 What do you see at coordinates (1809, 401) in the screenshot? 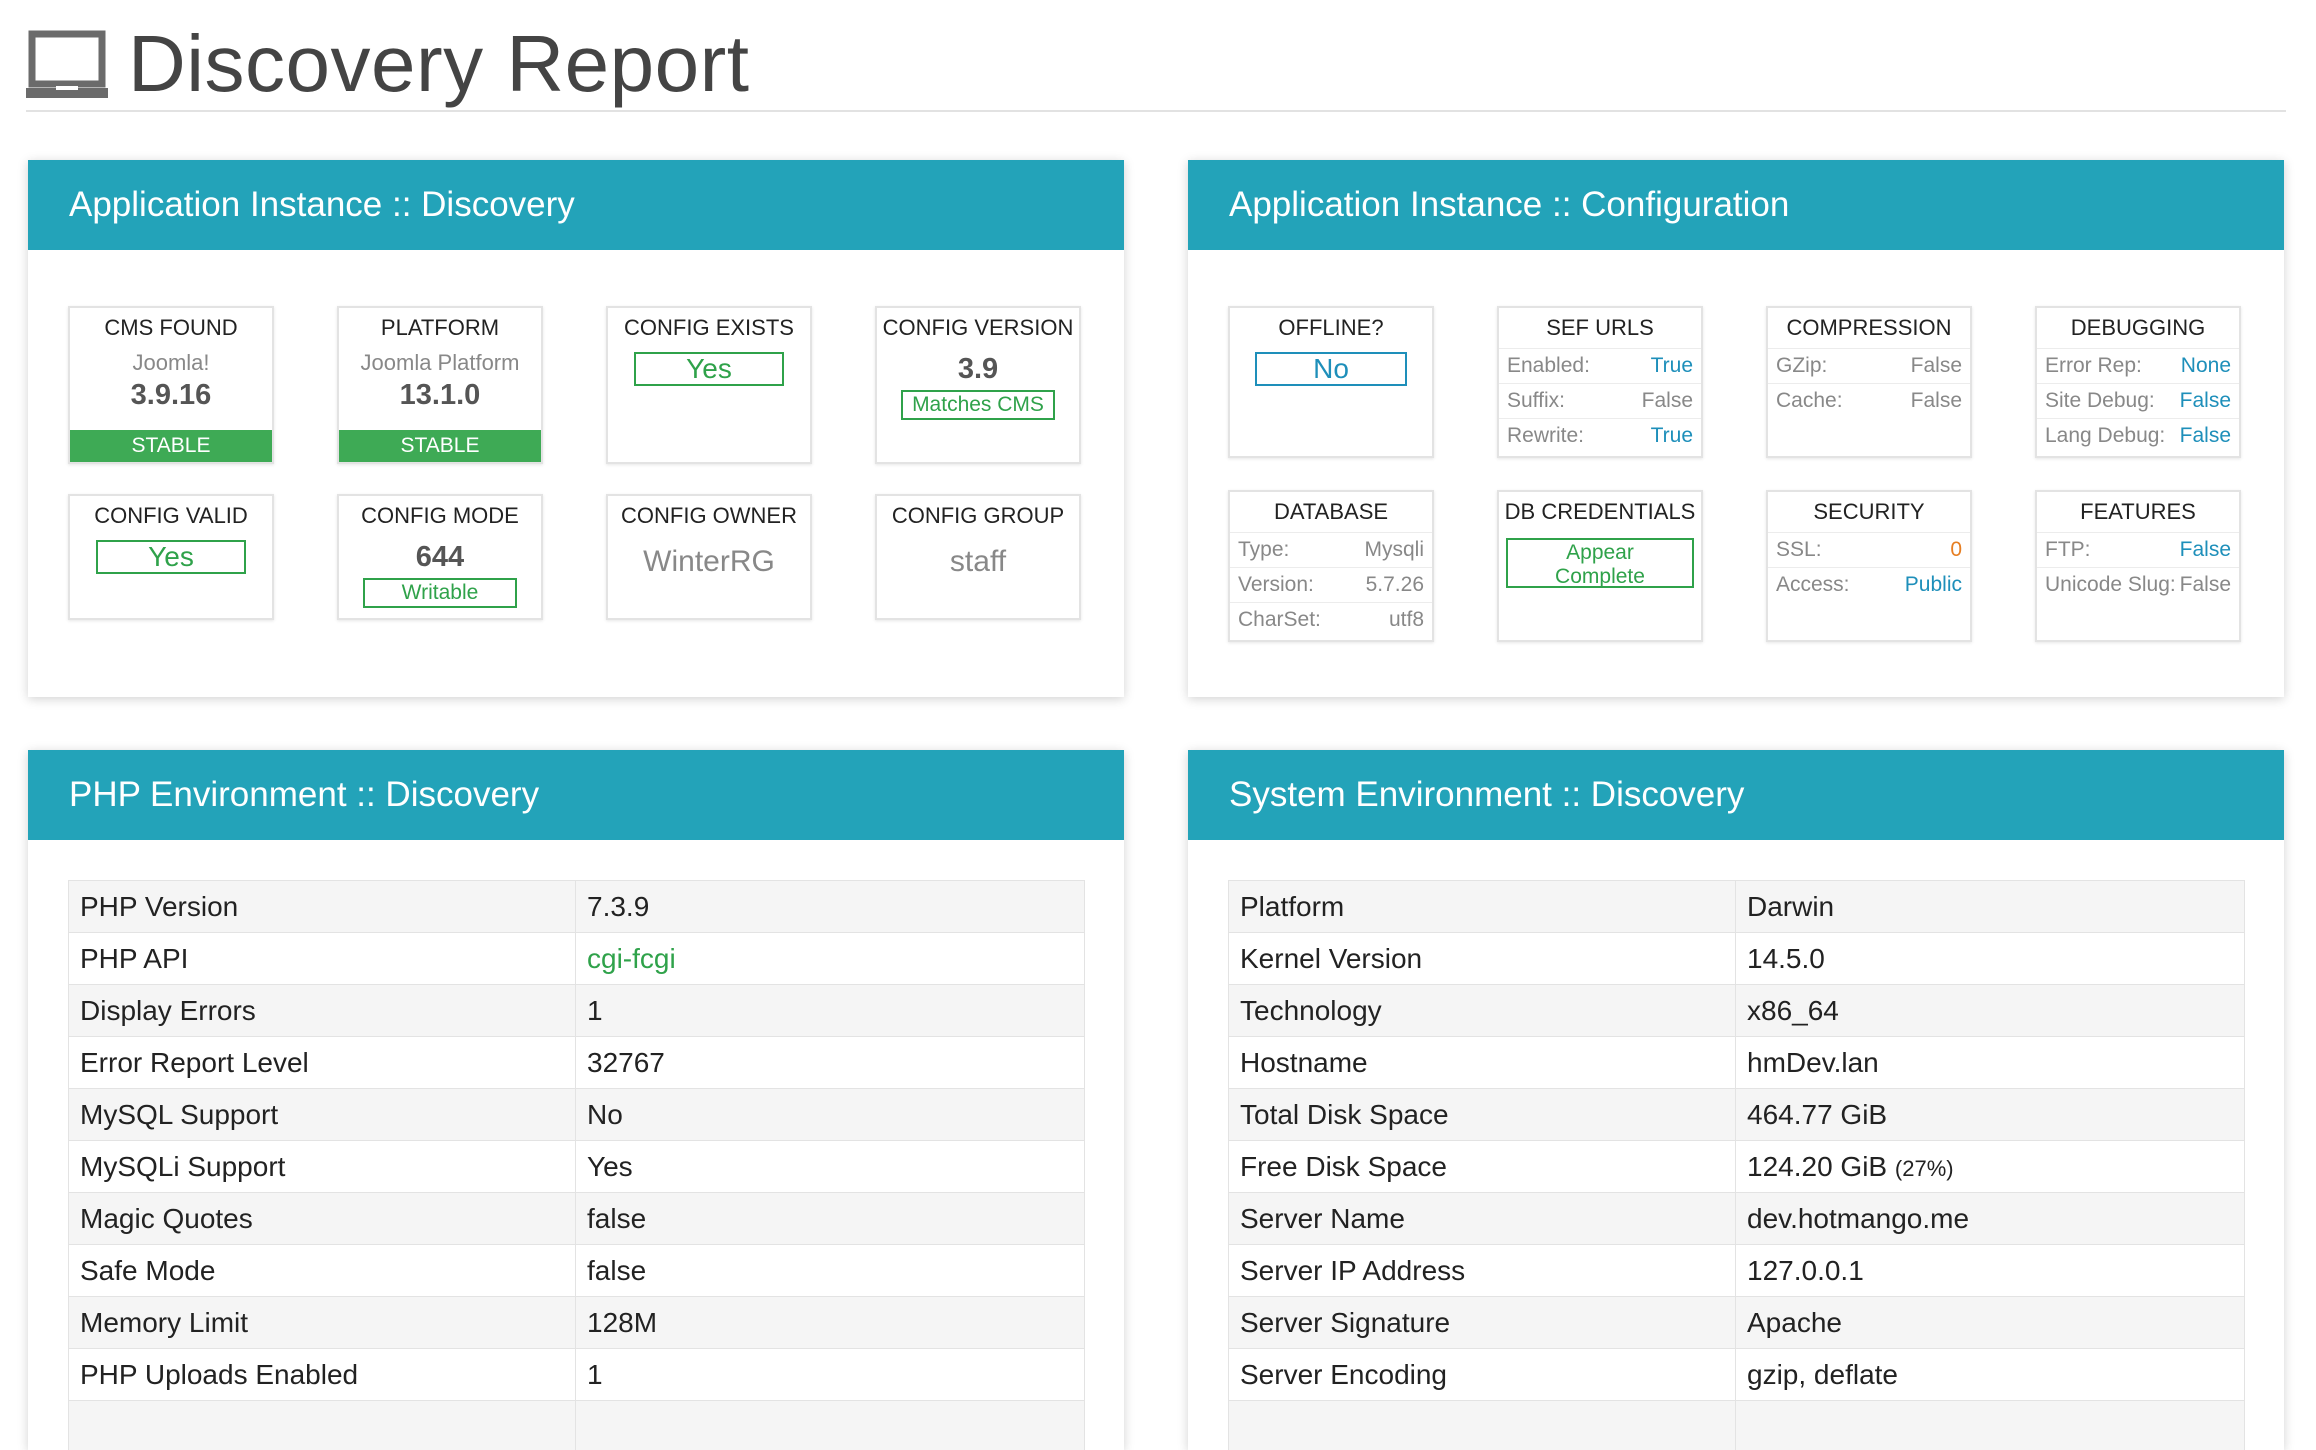
I see `kv-label: Cache:` at bounding box center [1809, 401].